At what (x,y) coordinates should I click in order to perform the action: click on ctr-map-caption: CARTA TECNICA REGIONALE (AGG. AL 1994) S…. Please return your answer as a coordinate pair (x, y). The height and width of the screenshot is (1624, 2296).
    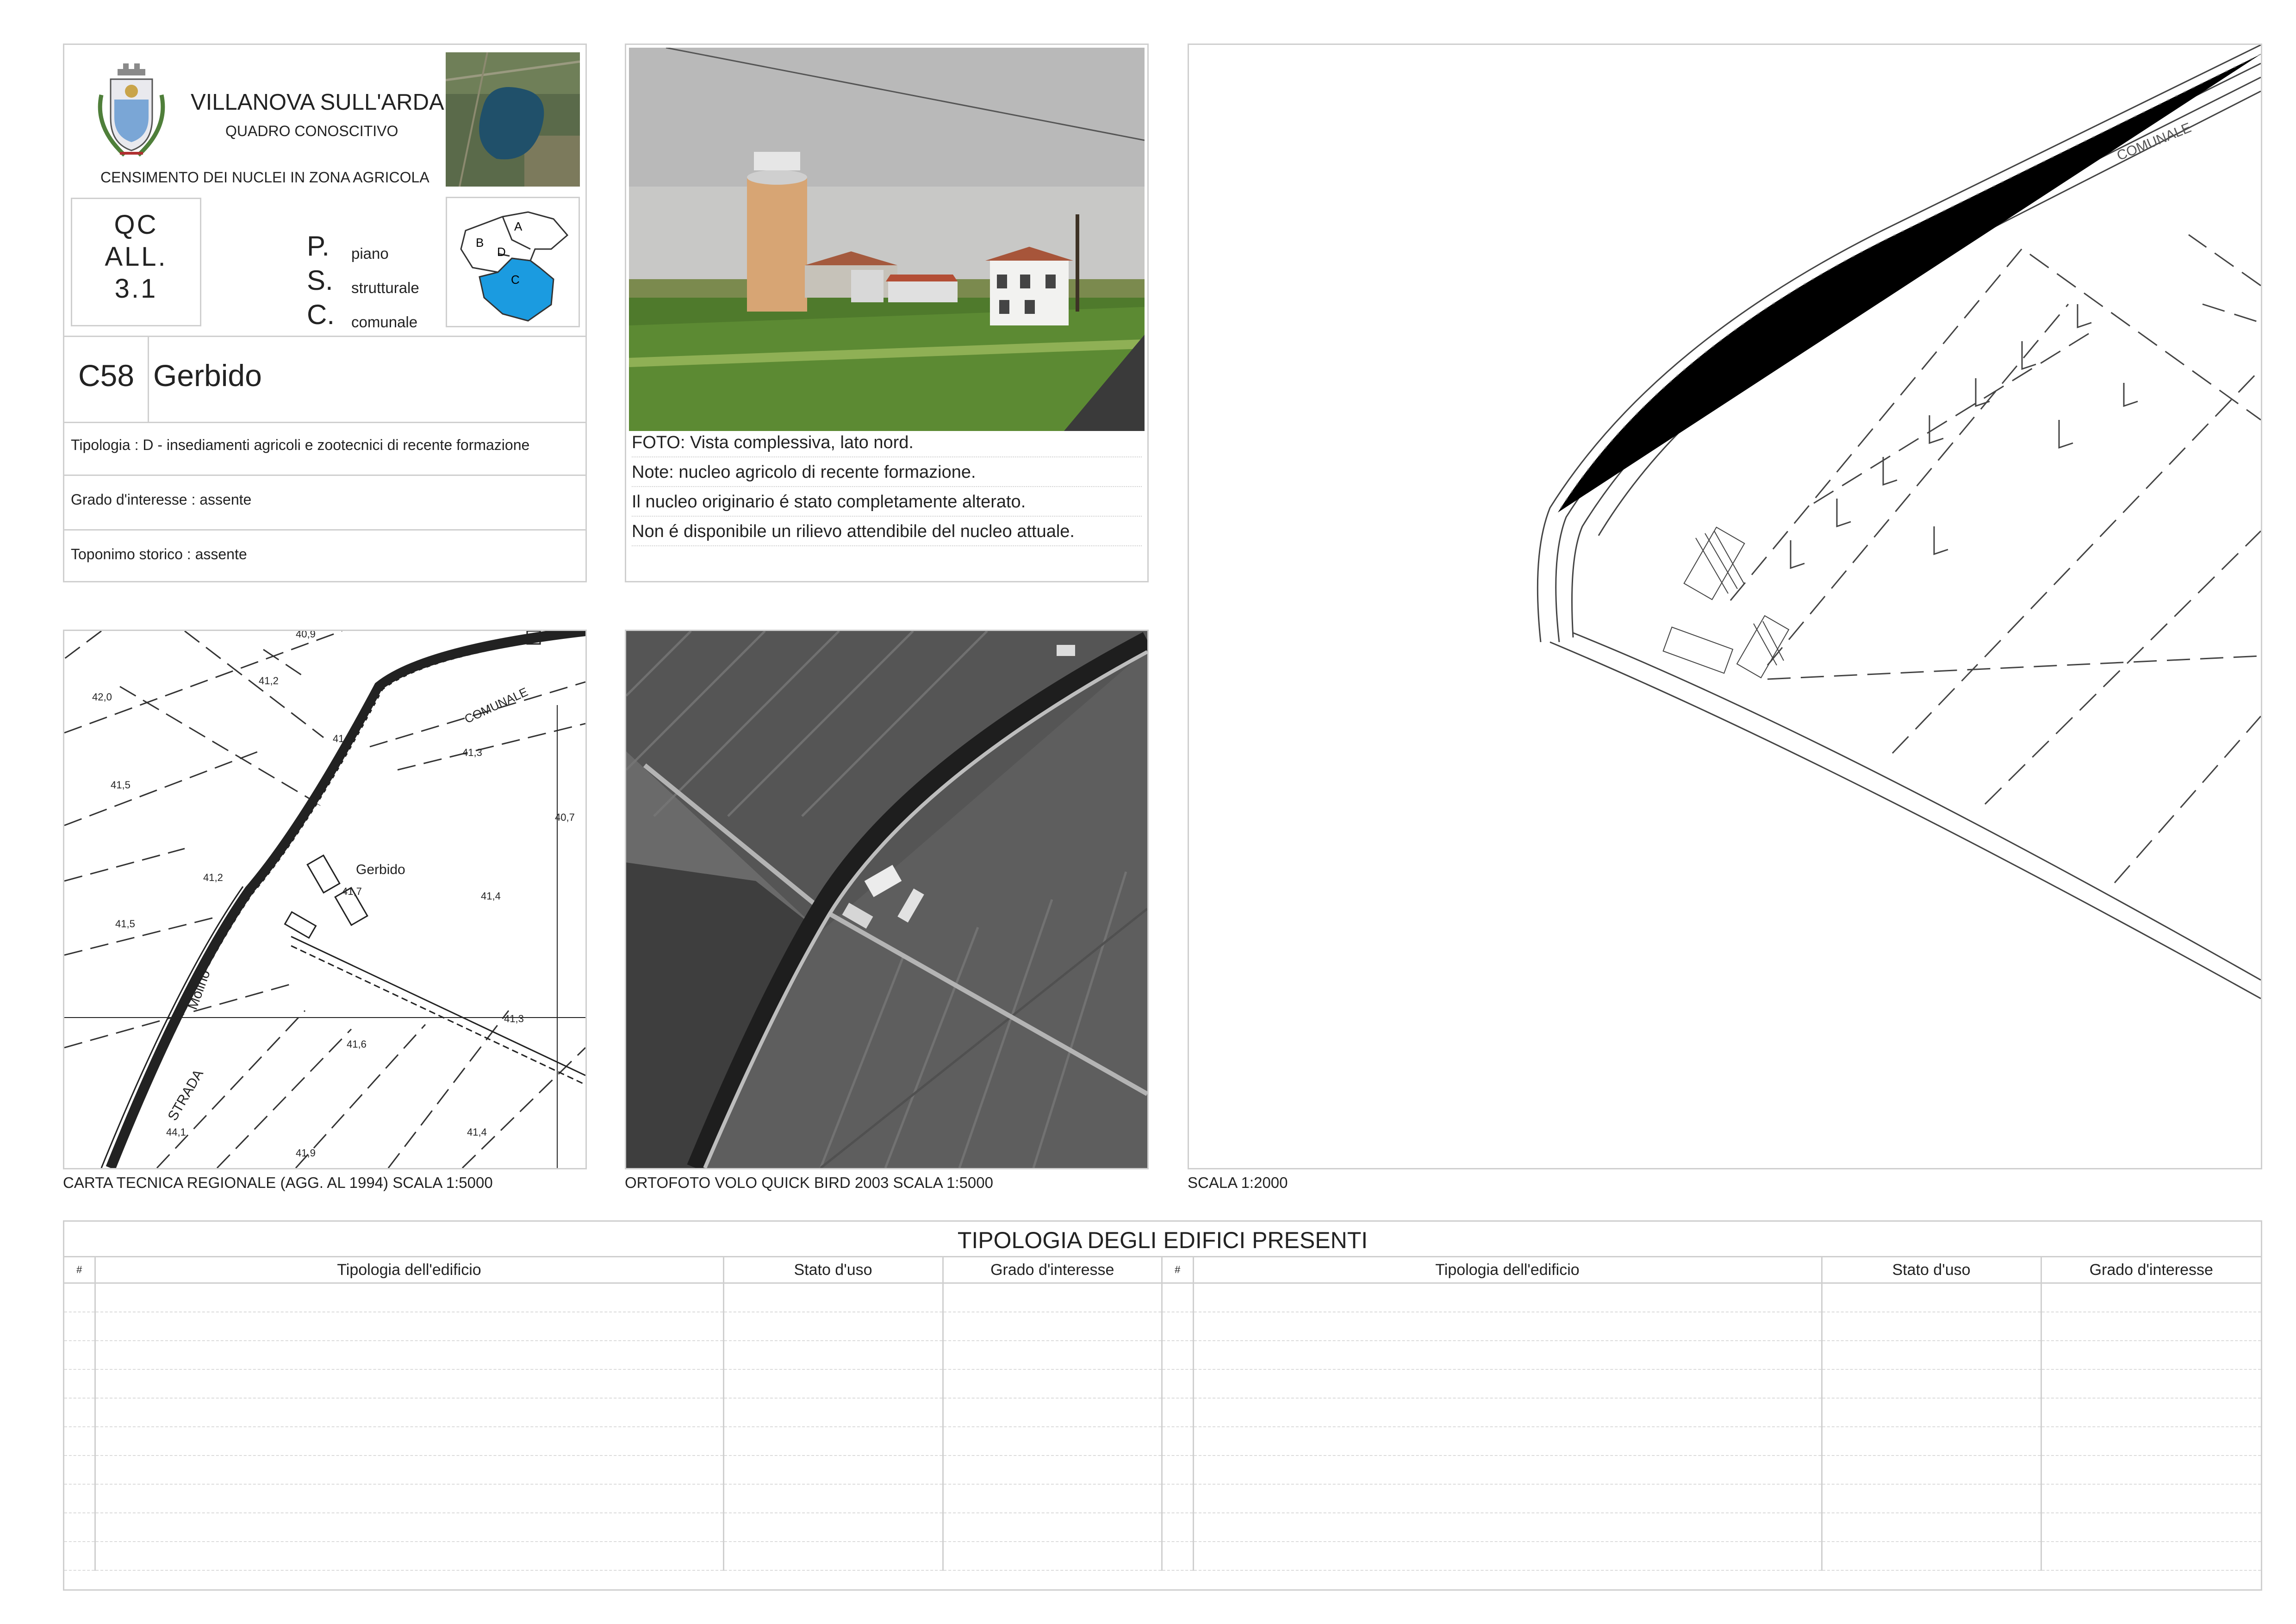
    Looking at the image, I should click on (278, 1182).